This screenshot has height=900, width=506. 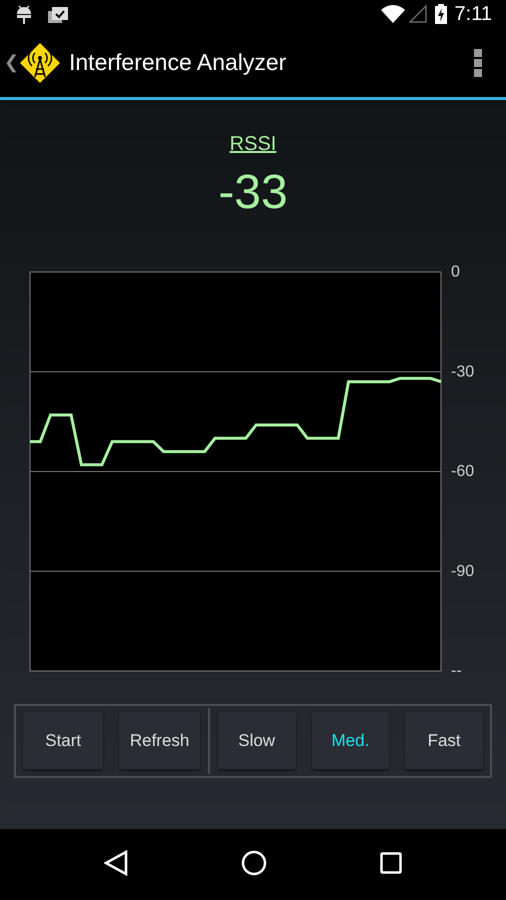 What do you see at coordinates (40, 63) in the screenshot?
I see `antenna-logo-icon` at bounding box center [40, 63].